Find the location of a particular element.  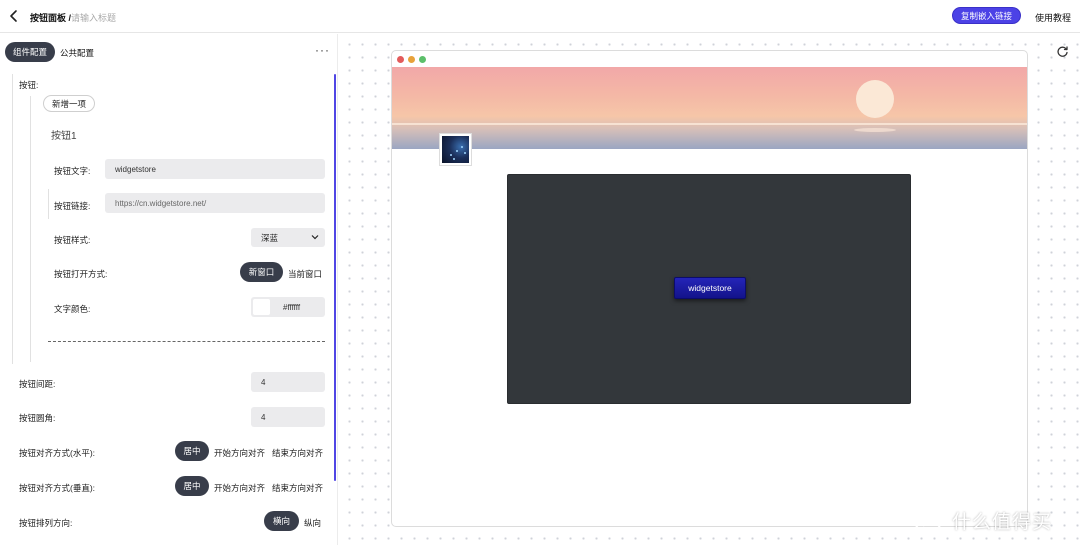

section-divider is located at coordinates (12, 219).